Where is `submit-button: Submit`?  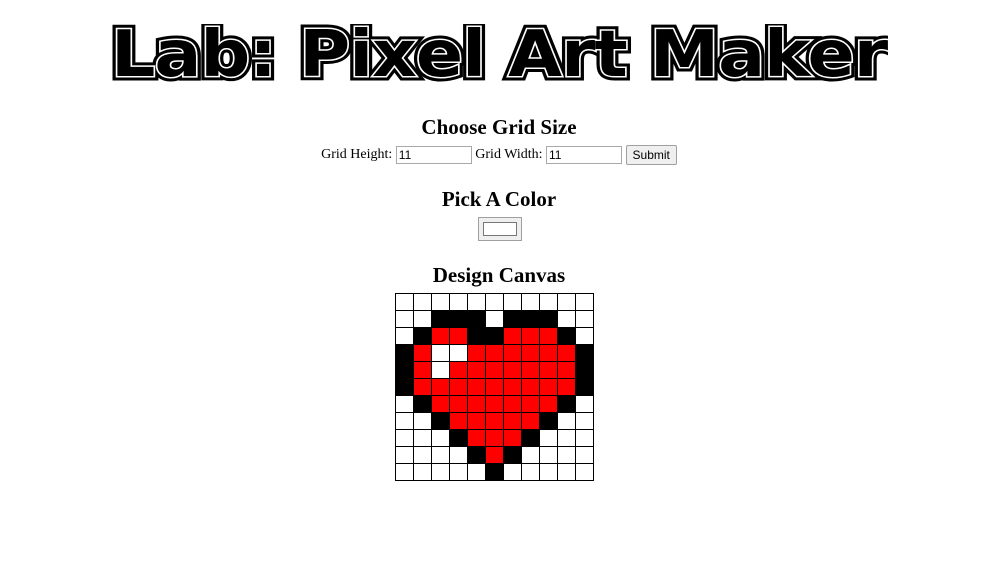
submit-button: Submit is located at coordinates (651, 155).